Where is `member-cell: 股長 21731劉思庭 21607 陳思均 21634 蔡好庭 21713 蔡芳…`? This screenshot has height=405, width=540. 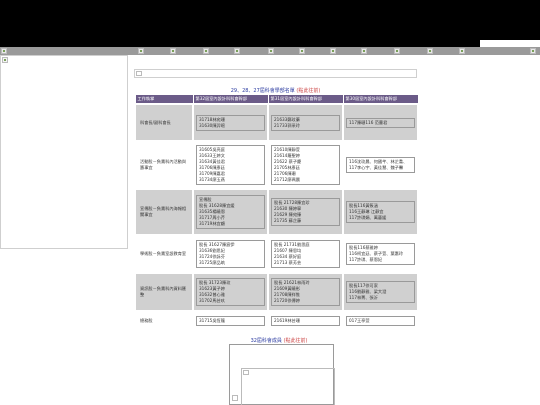 member-cell: 股長 21731劉思庭 21607 陳思均 21634 蔡好庭 21713 蔡芳… is located at coordinates (305, 254).